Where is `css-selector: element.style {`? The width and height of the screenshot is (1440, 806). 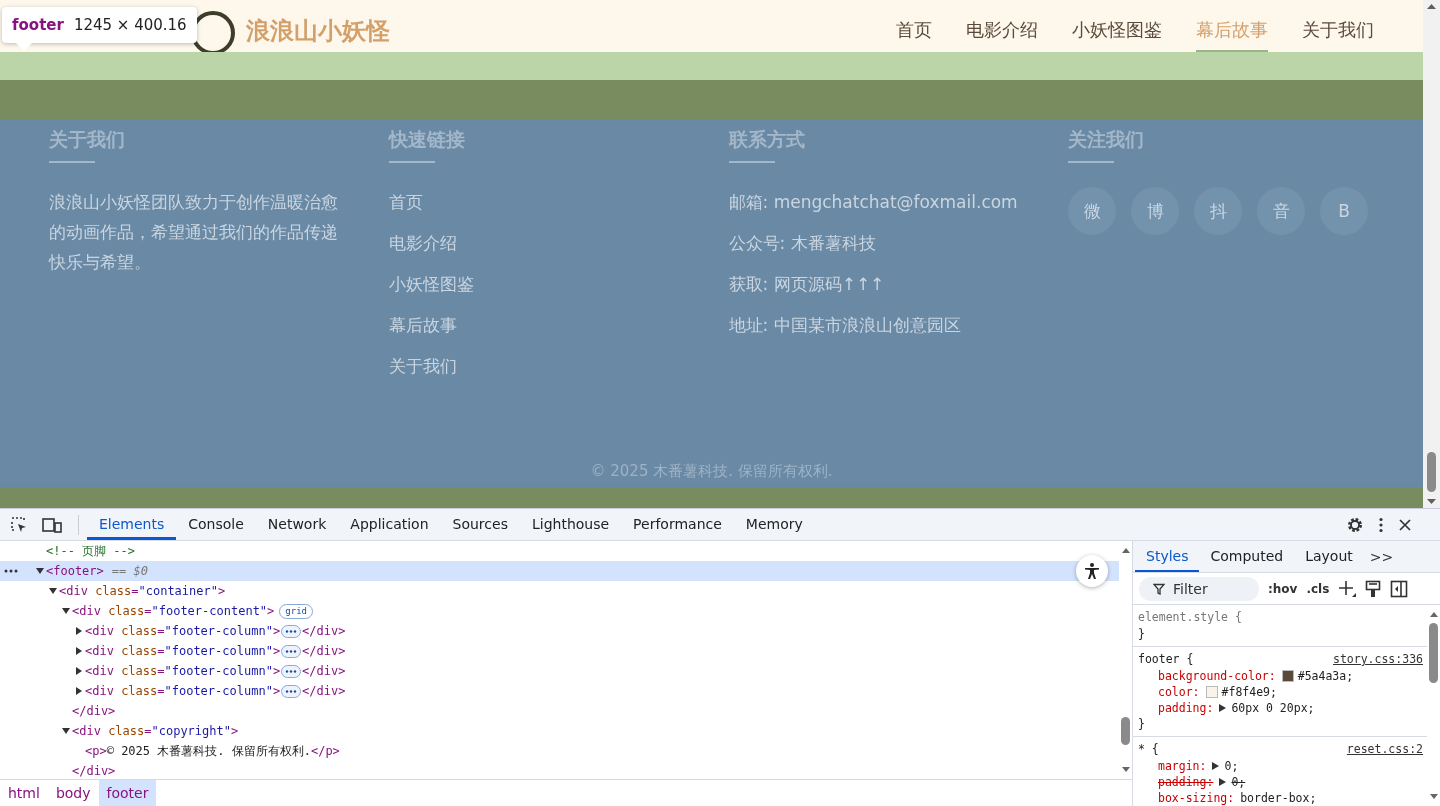
css-selector: element.style { is located at coordinates (1190, 617).